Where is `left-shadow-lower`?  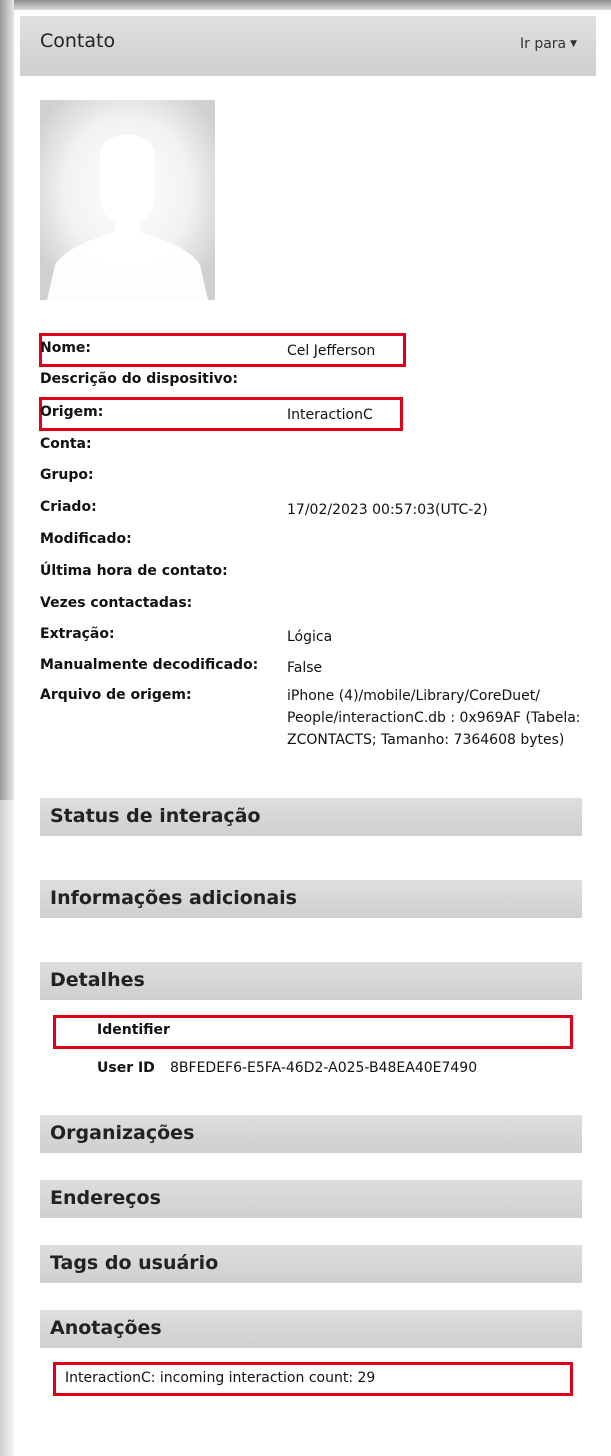 left-shadow-lower is located at coordinates (7, 1128).